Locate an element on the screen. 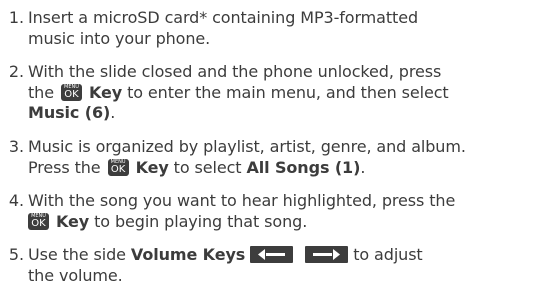  text-run: to begin playing that song. is located at coordinates (201, 221).